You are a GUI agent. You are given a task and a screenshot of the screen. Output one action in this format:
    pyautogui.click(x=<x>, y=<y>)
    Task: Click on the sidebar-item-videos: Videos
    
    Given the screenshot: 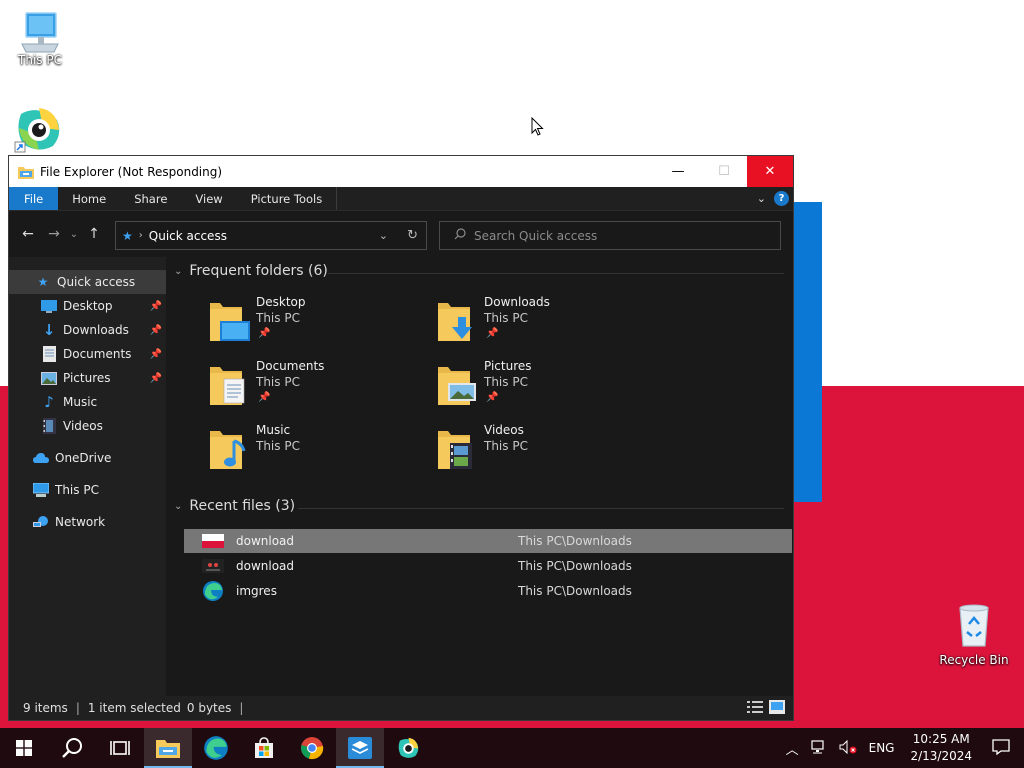 What is the action you would take?
    pyautogui.click(x=87, y=426)
    